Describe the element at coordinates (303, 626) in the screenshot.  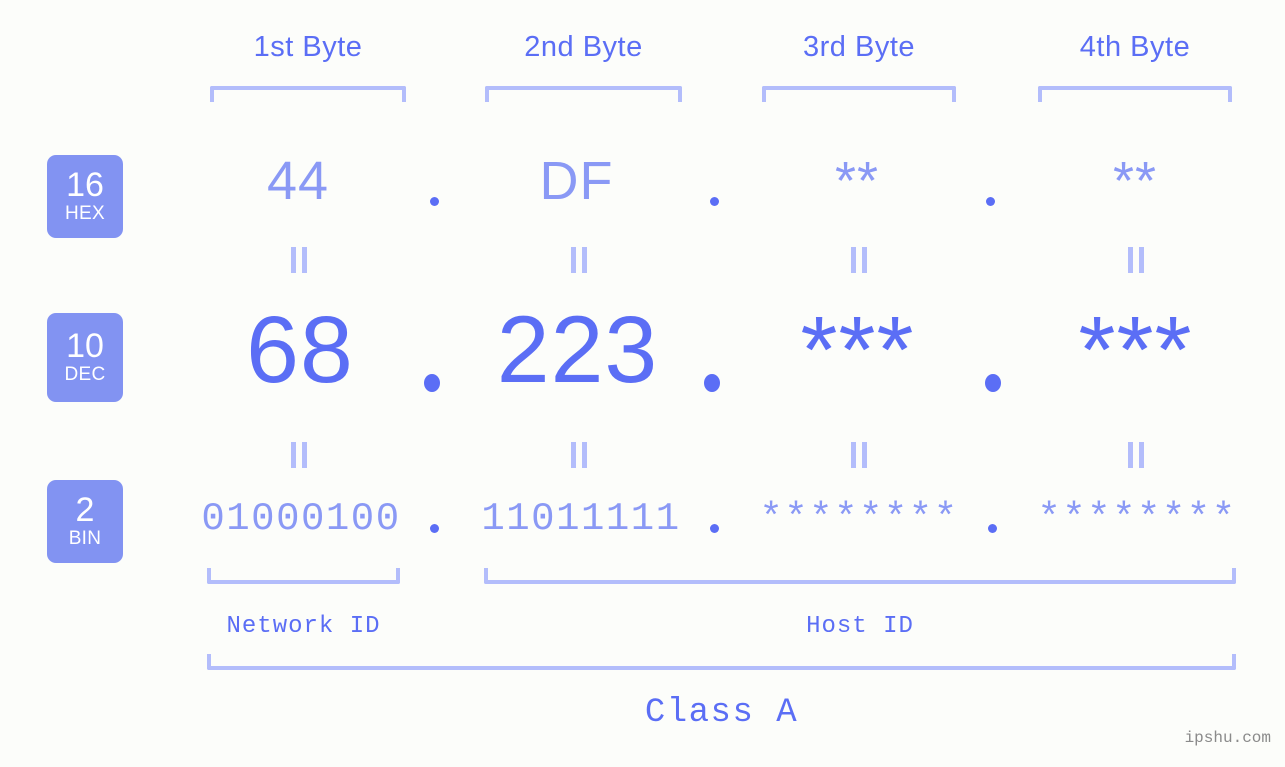
I see `network-id-label: Network ID` at that location.